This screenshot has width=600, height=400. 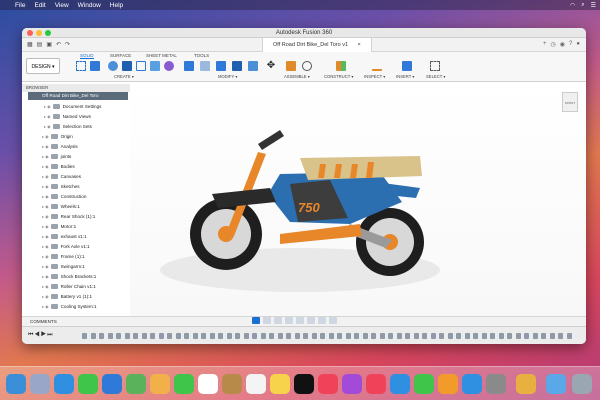 What do you see at coordinates (201, 55) in the screenshot?
I see `tab-tools: TOOLS` at bounding box center [201, 55].